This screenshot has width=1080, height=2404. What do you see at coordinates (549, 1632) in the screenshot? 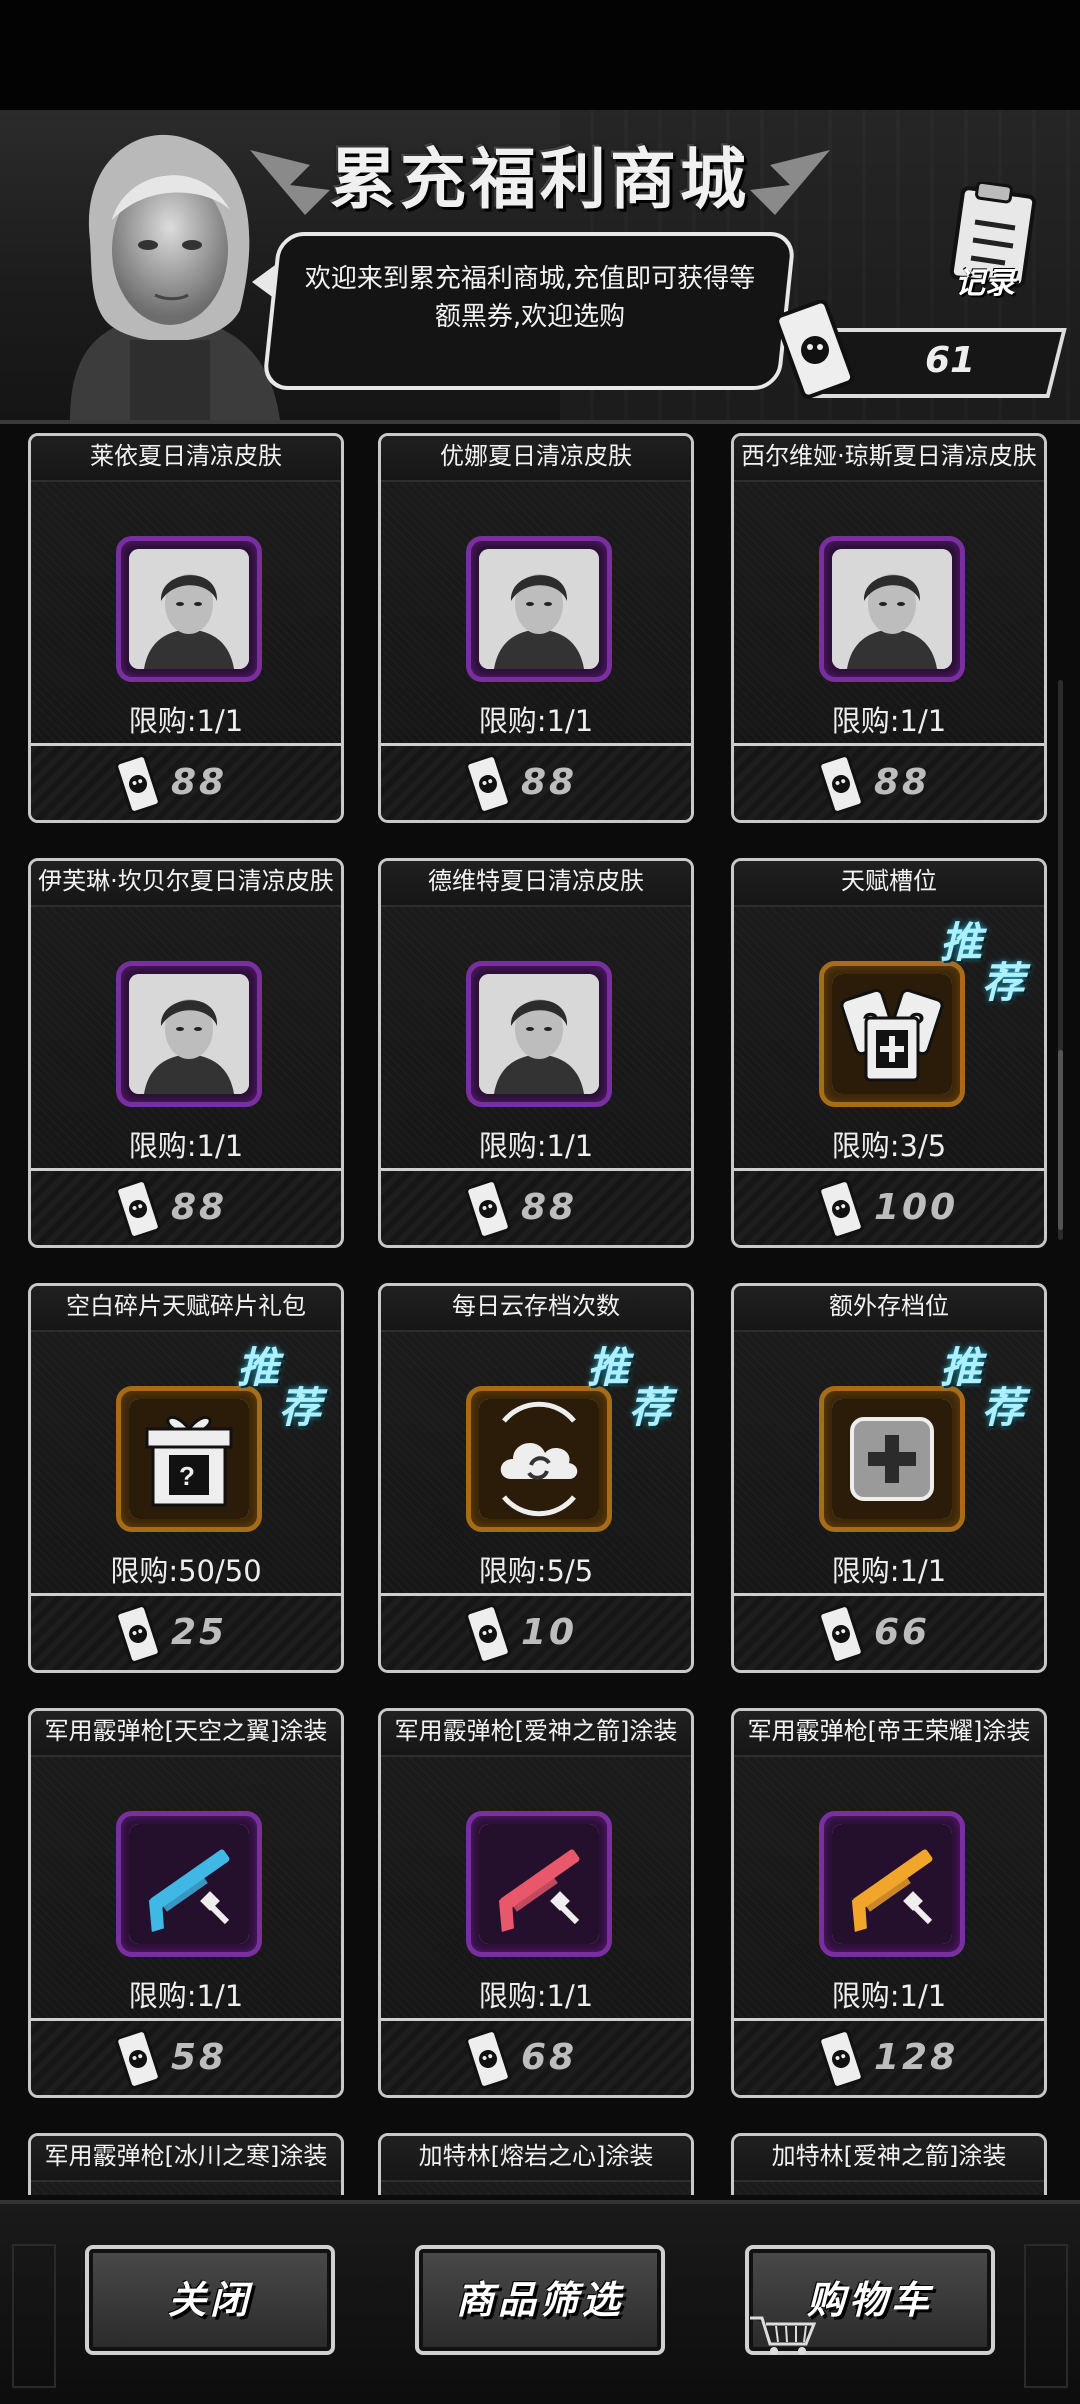
I see `item-price: 10` at bounding box center [549, 1632].